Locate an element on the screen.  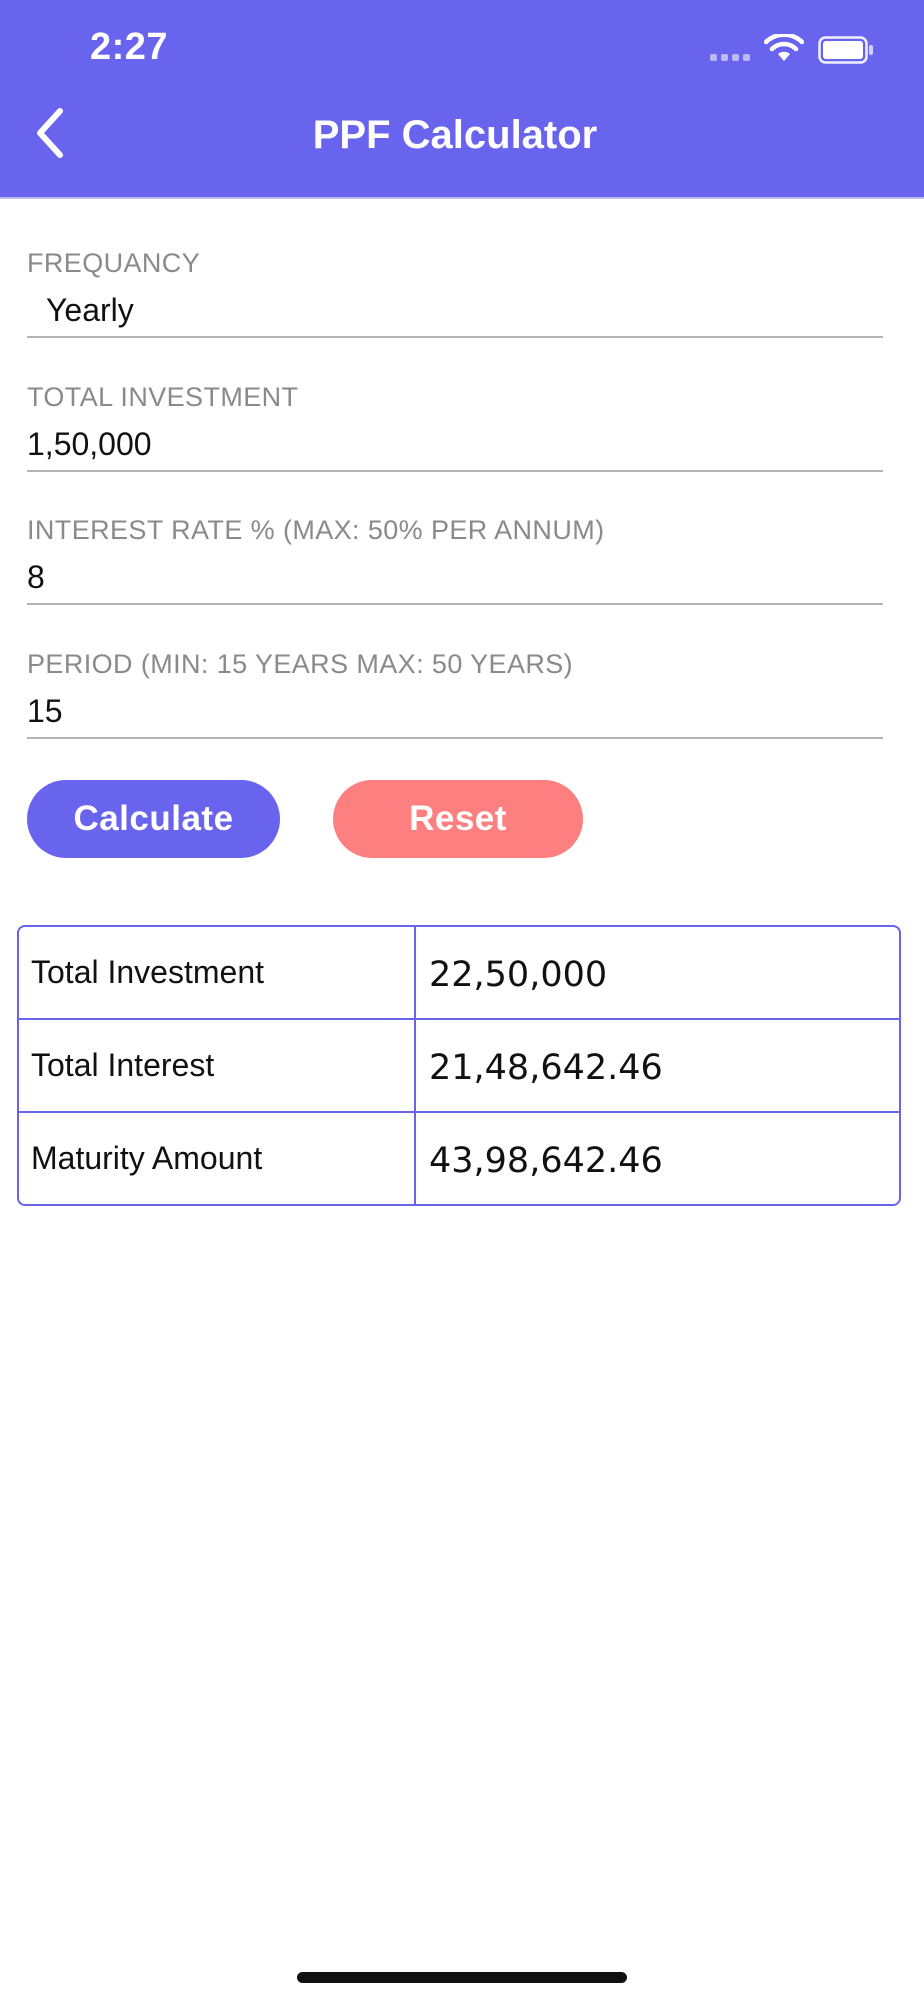
interest-rate-input: 8 is located at coordinates (36, 577).